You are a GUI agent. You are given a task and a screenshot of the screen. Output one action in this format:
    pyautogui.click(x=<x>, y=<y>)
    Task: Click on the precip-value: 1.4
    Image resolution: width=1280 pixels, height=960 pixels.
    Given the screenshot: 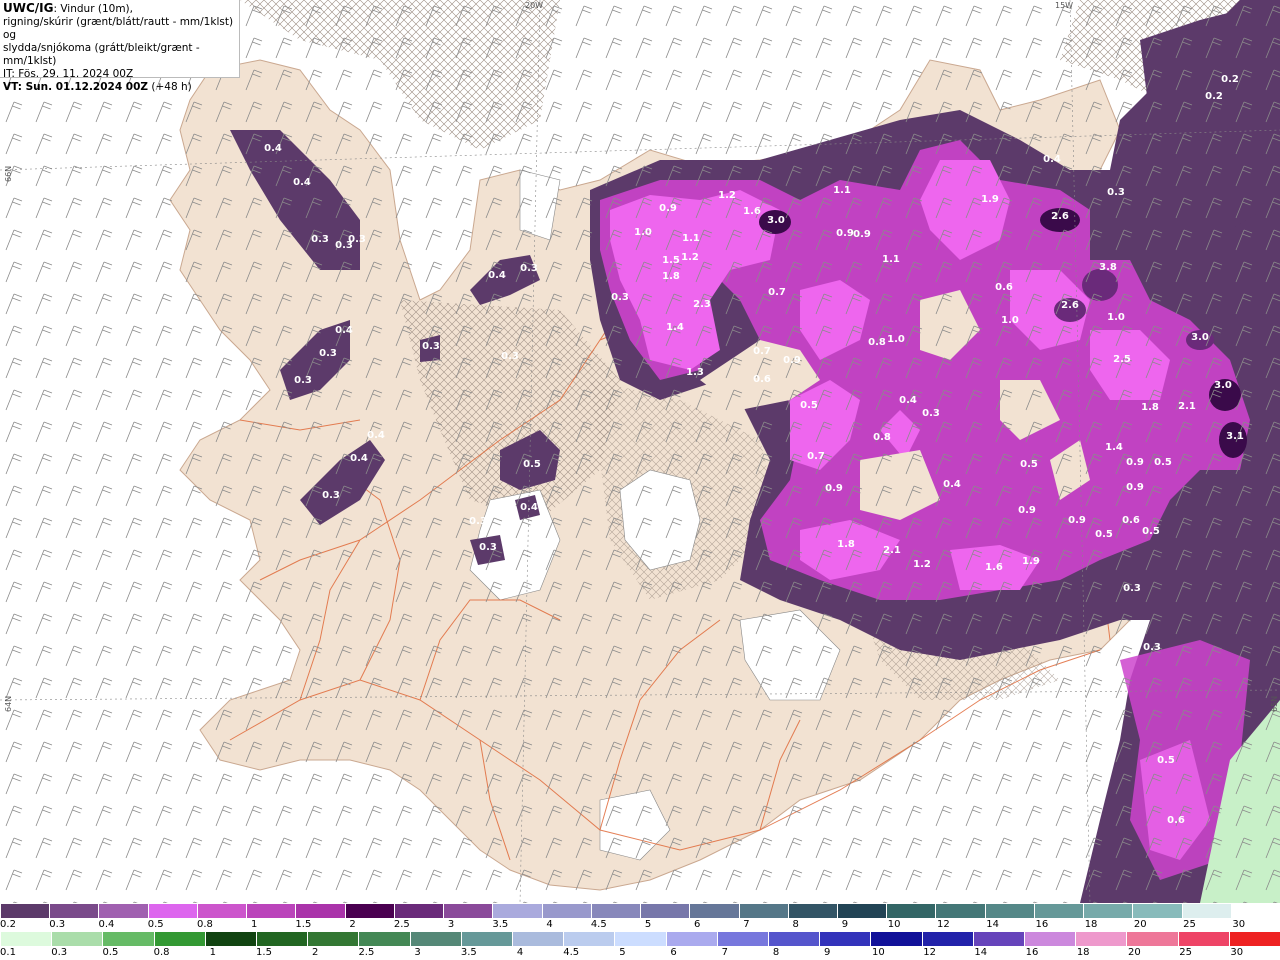 What is the action you would take?
    pyautogui.click(x=675, y=327)
    